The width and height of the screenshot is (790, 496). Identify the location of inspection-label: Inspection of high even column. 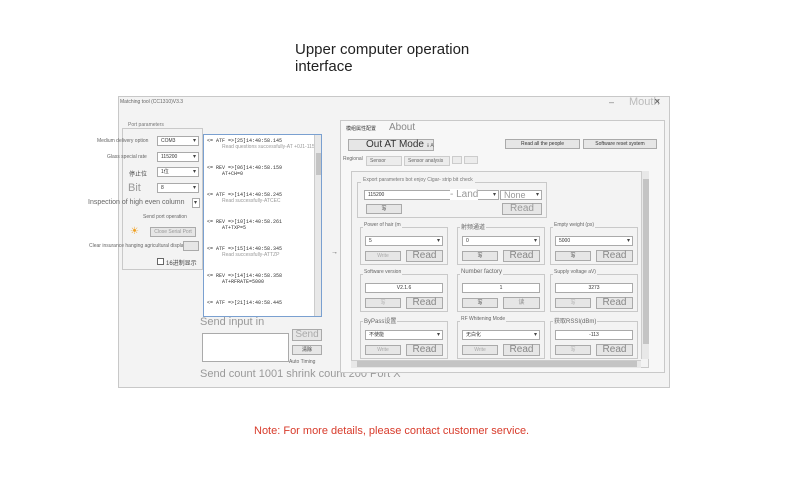
(136, 202).